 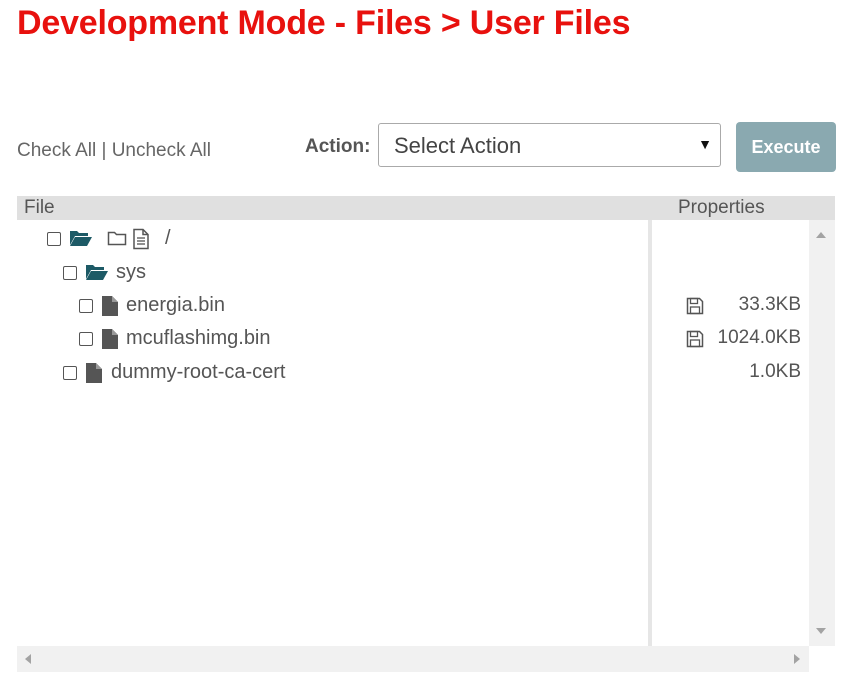 What do you see at coordinates (338, 146) in the screenshot?
I see `action-label: Action:` at bounding box center [338, 146].